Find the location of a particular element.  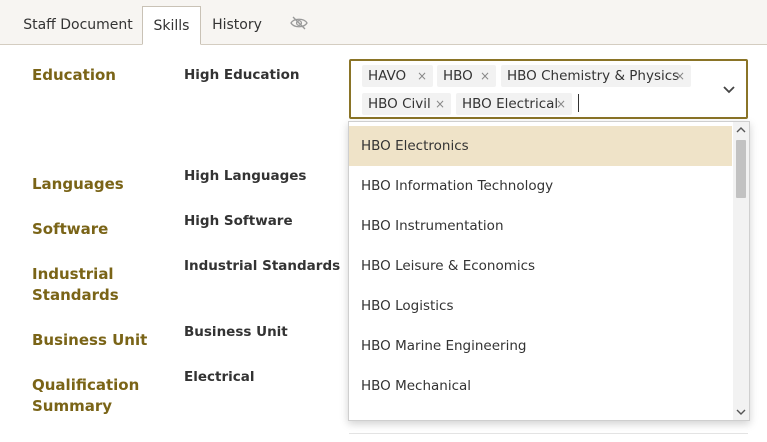

selected-chip: HBO × is located at coordinates (466, 76).